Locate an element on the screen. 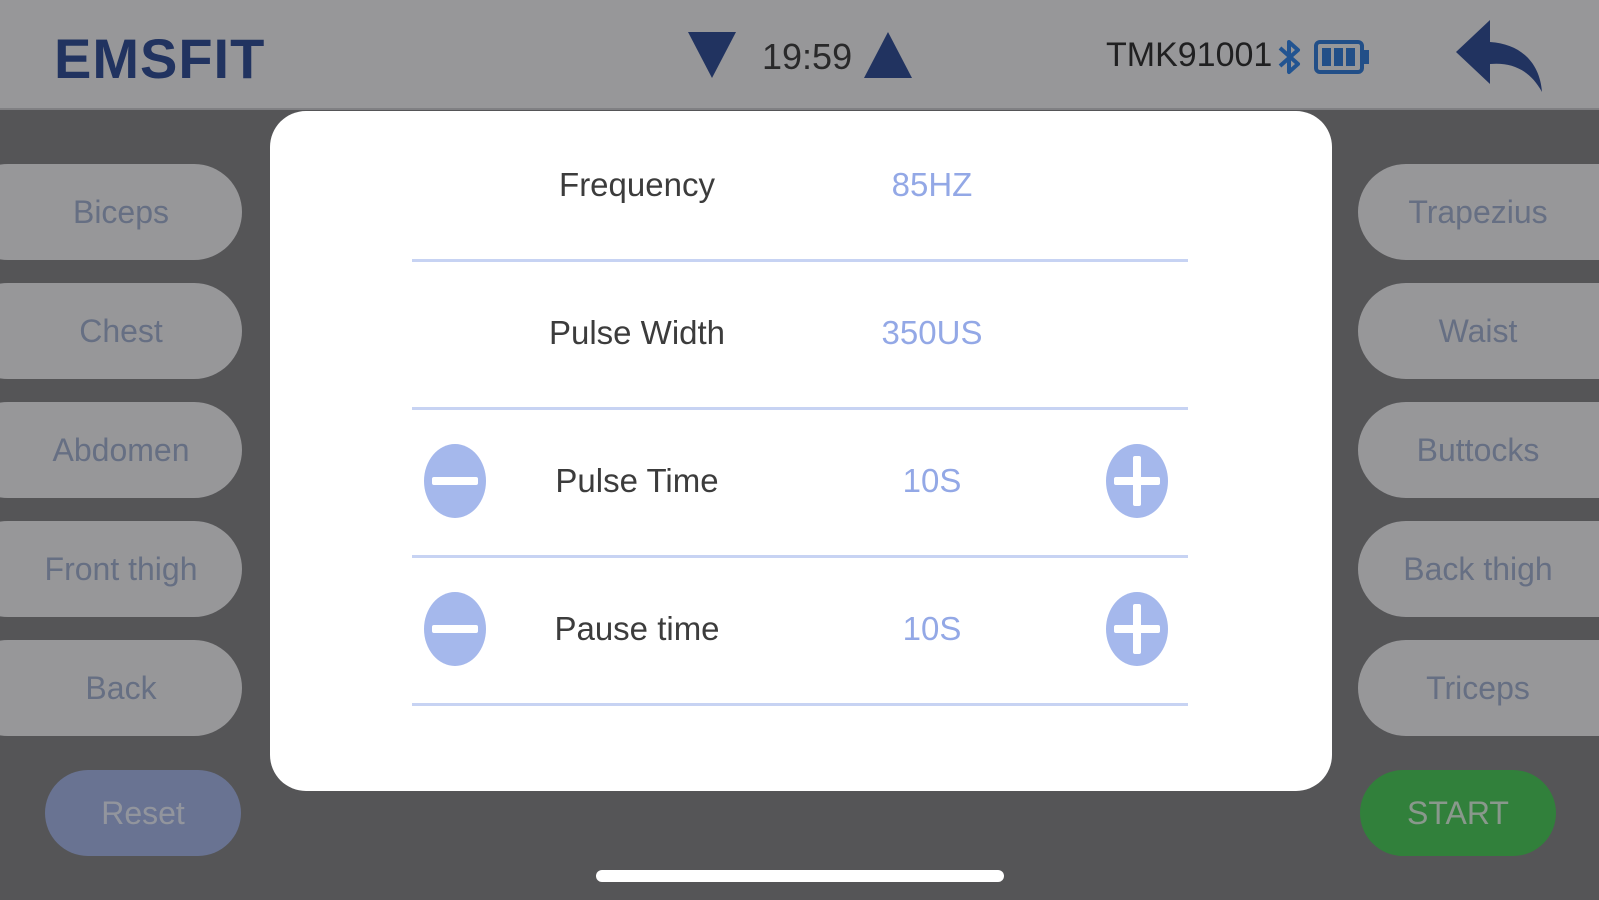  frequency-row: Frequency 85HZ is located at coordinates (800, 186).